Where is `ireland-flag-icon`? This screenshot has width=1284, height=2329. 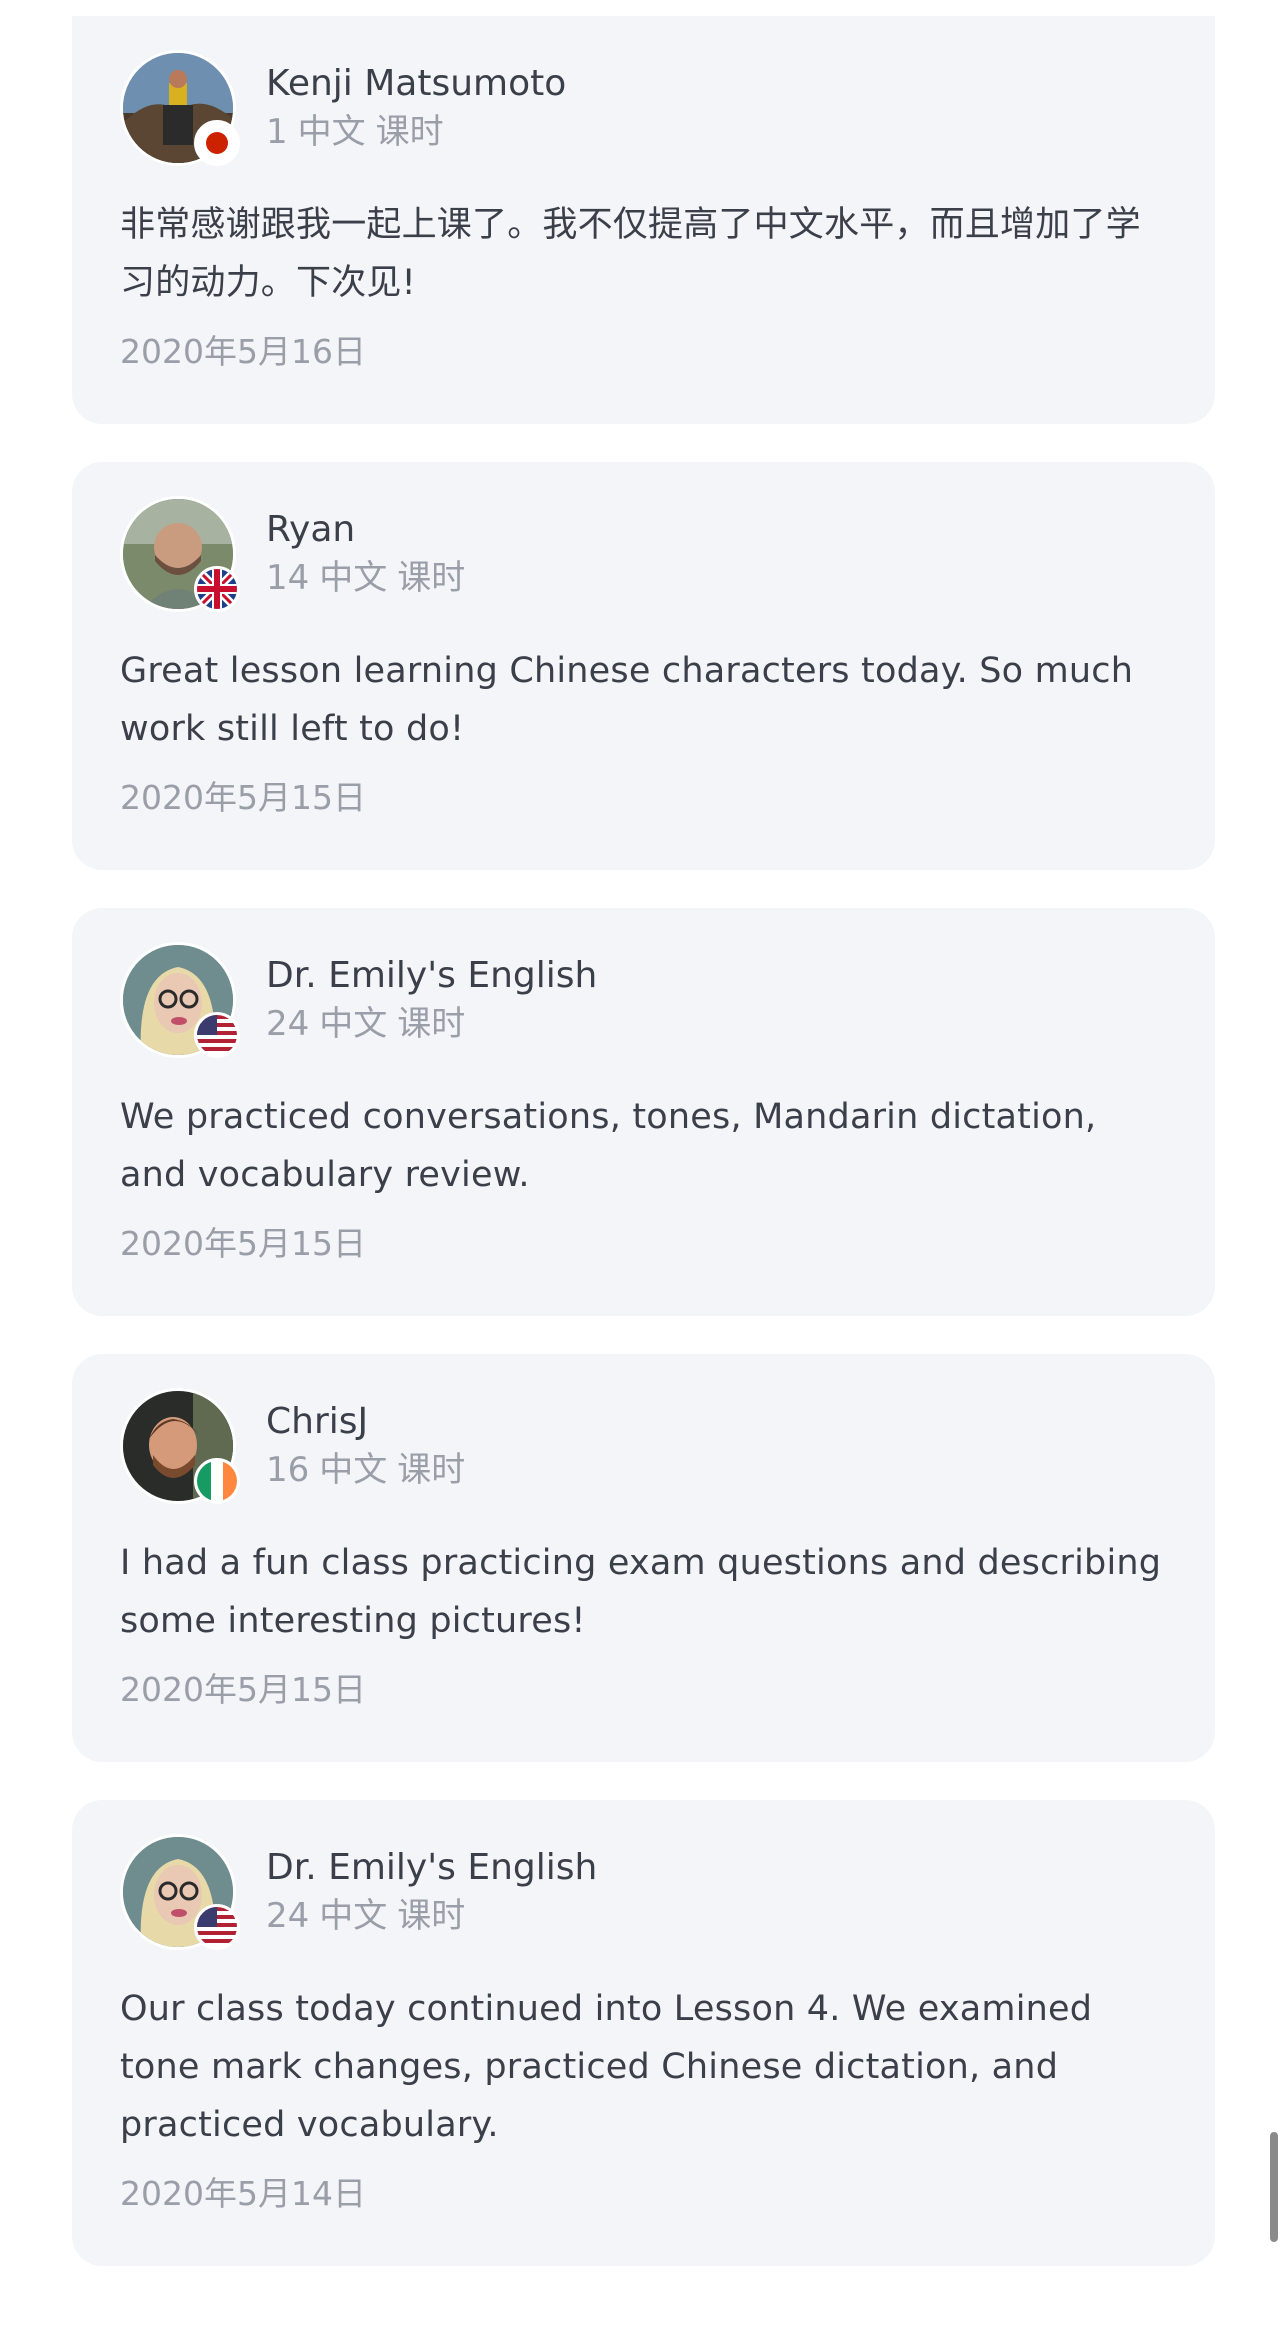
ireland-flag-icon is located at coordinates (217, 1481).